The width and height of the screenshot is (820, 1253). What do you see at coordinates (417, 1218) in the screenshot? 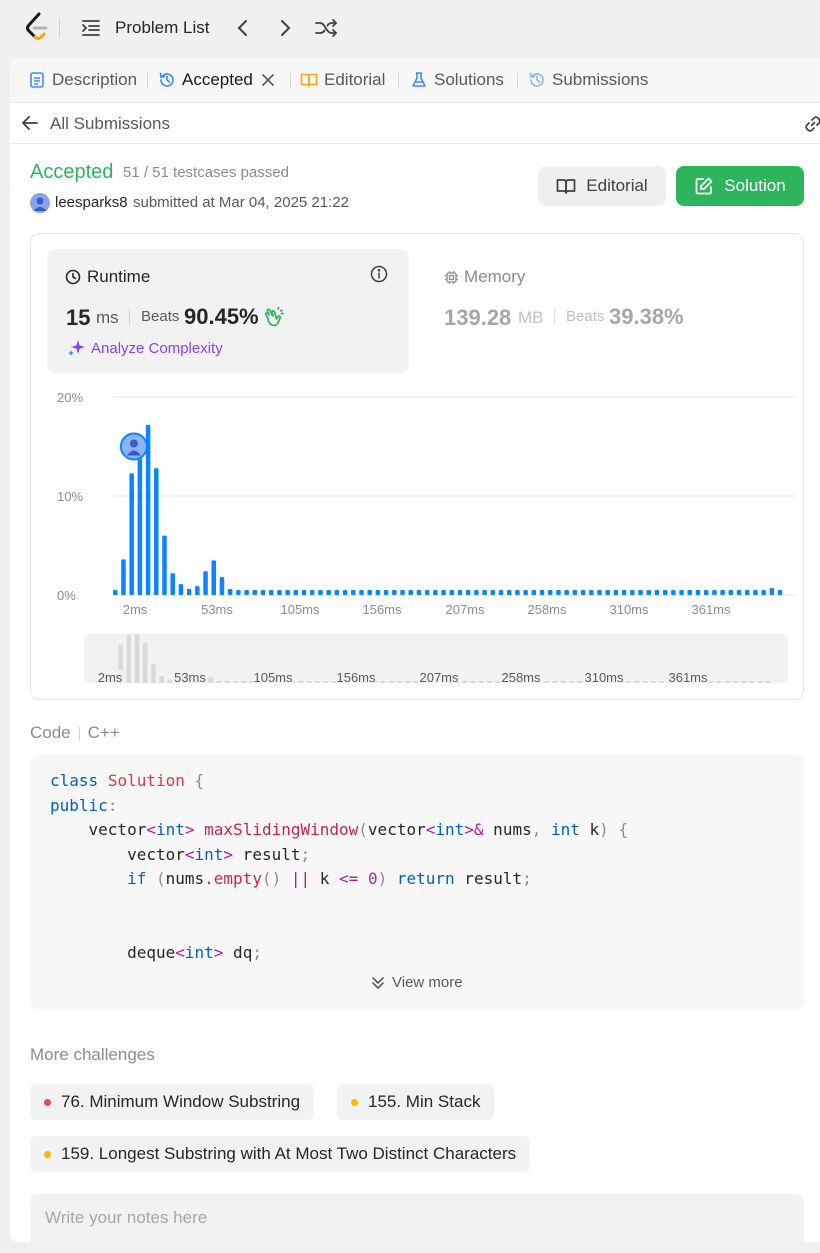
I see `notes-input: Write your notes here` at bounding box center [417, 1218].